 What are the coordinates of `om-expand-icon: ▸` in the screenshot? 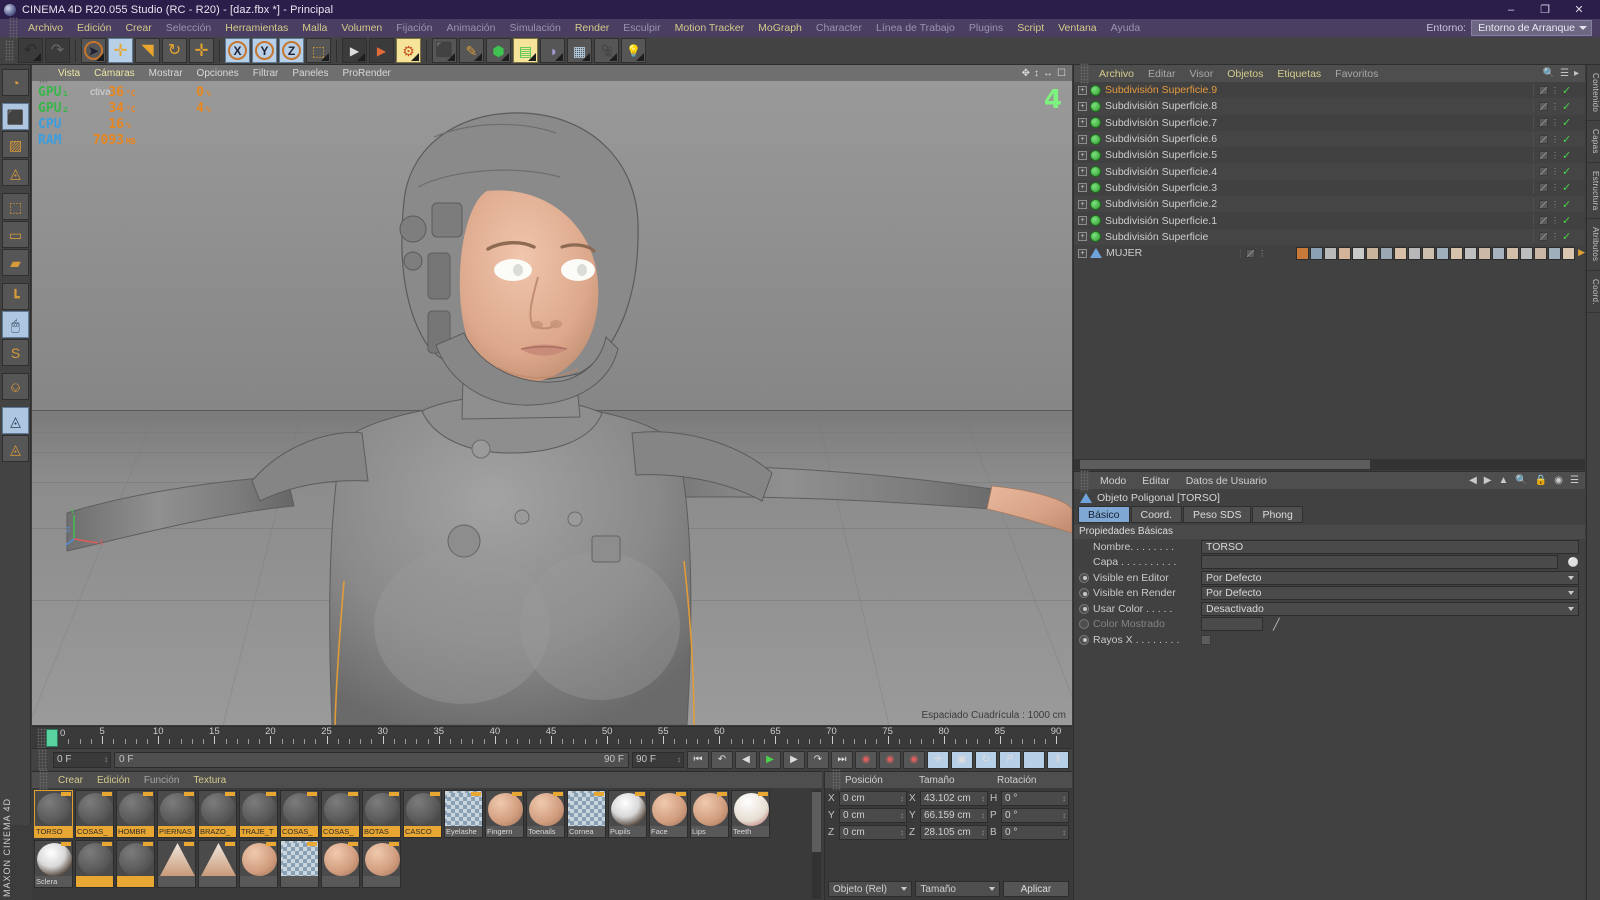 It's located at (1576, 73).